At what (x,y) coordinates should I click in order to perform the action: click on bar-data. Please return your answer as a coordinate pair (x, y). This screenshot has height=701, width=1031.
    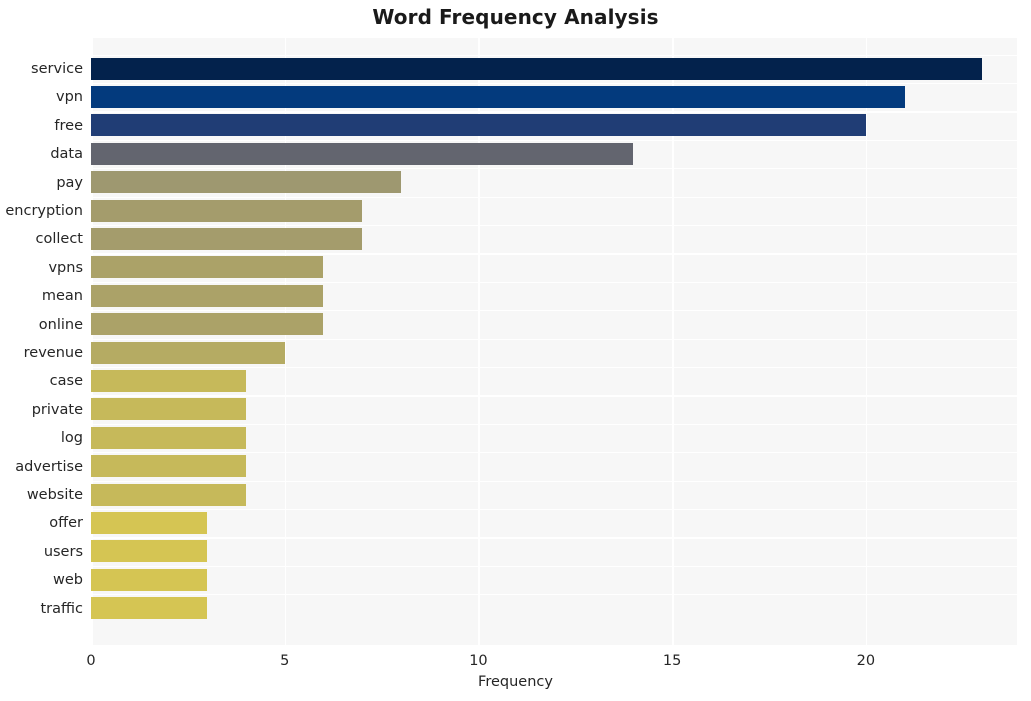
    Looking at the image, I should click on (362, 153).